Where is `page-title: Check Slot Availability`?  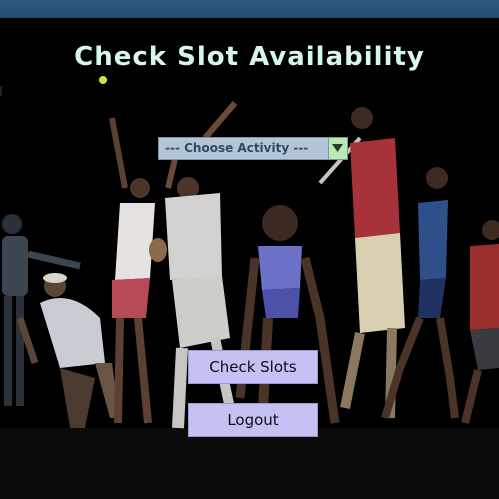
page-title: Check Slot Availability is located at coordinates (249, 57).